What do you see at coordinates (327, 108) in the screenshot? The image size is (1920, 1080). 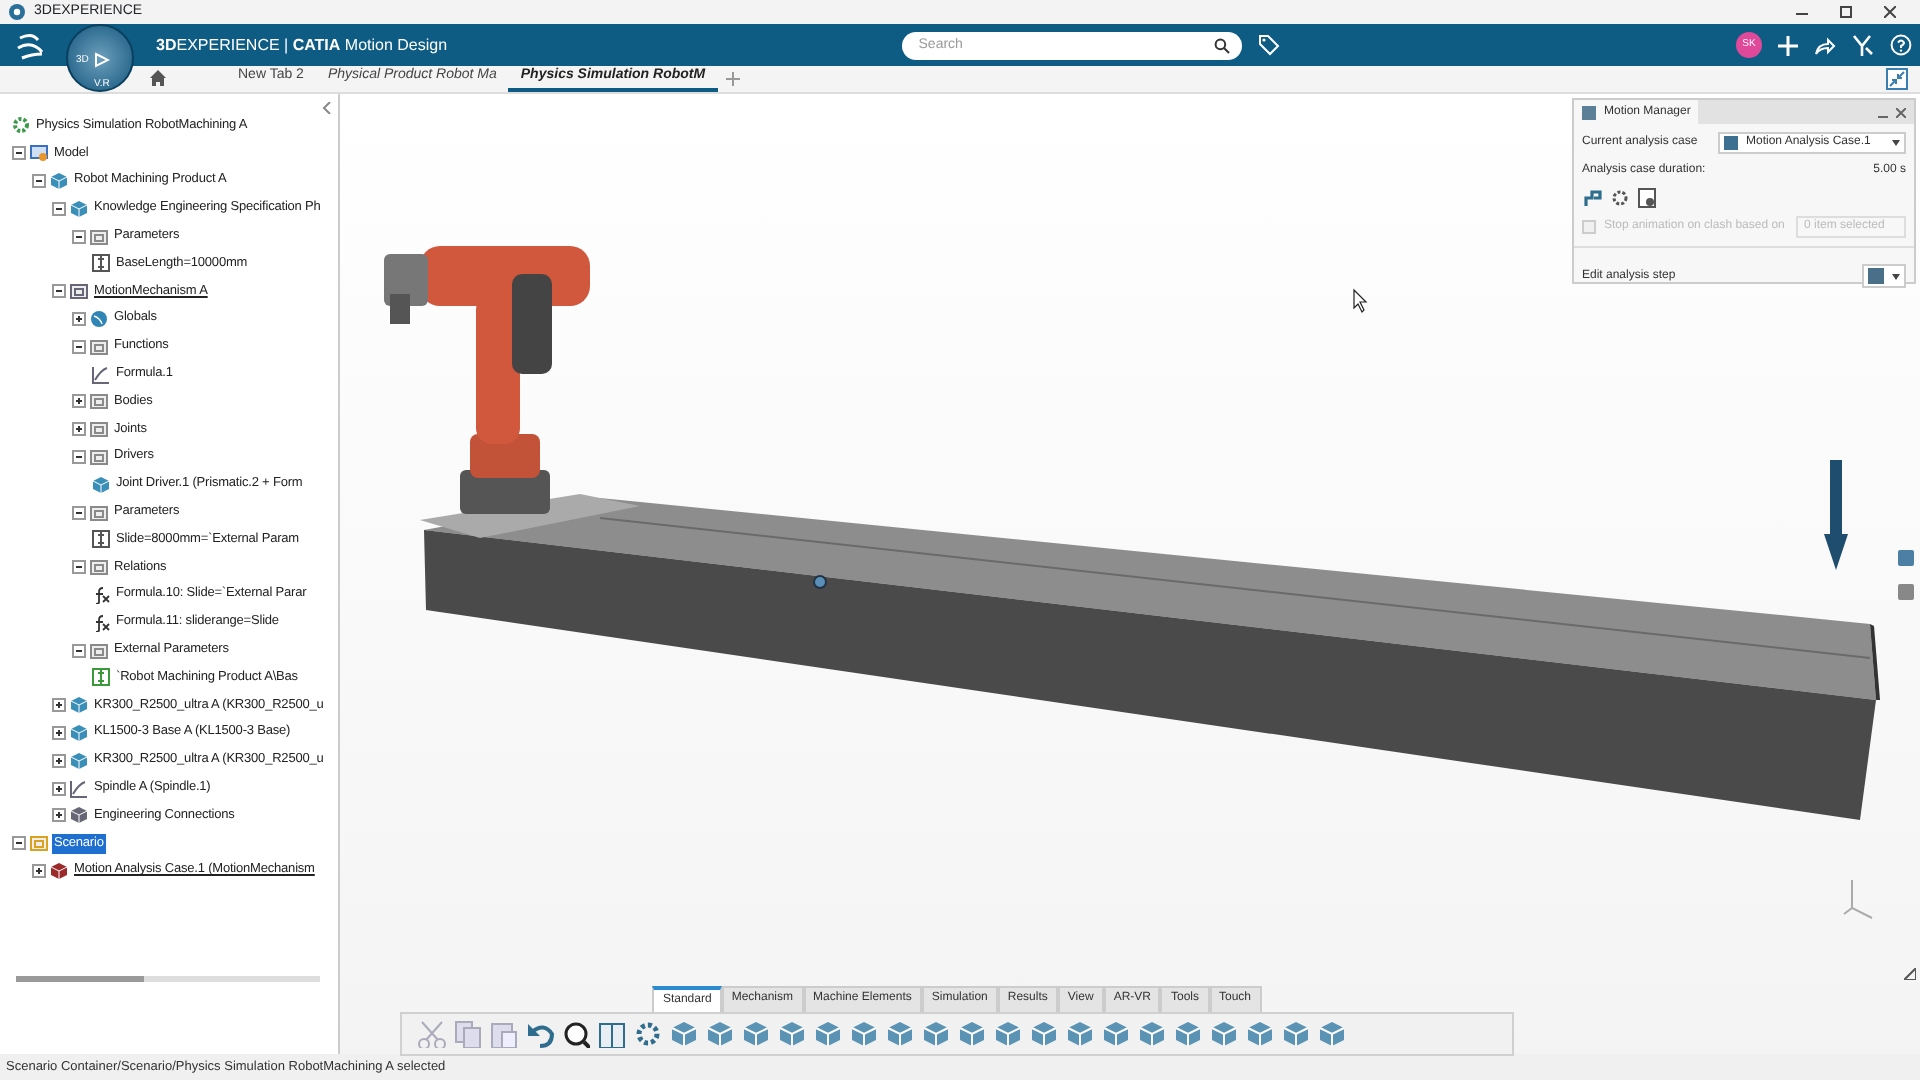 I see `collapse-panel-icon` at bounding box center [327, 108].